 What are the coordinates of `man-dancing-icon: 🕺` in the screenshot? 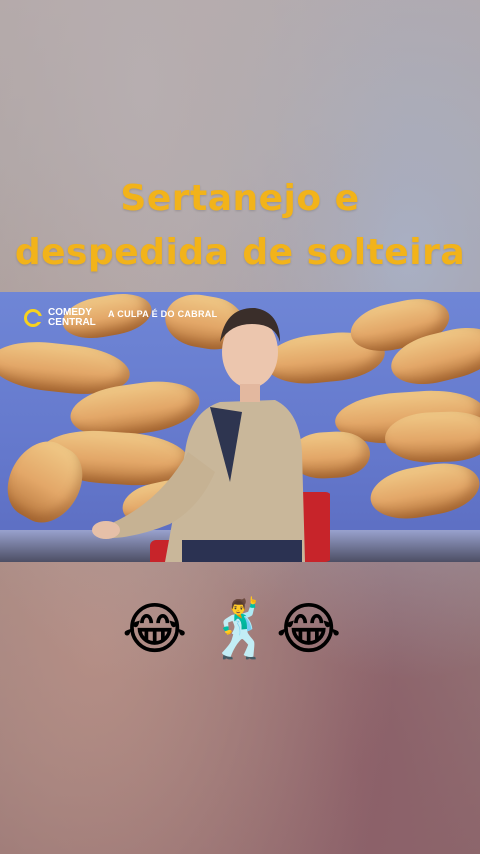 It's located at (241, 629).